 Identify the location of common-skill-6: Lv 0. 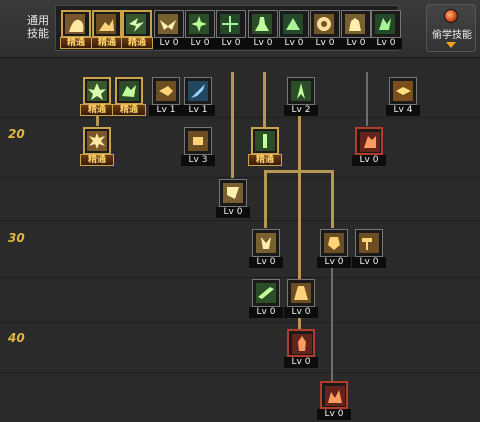
(231, 30).